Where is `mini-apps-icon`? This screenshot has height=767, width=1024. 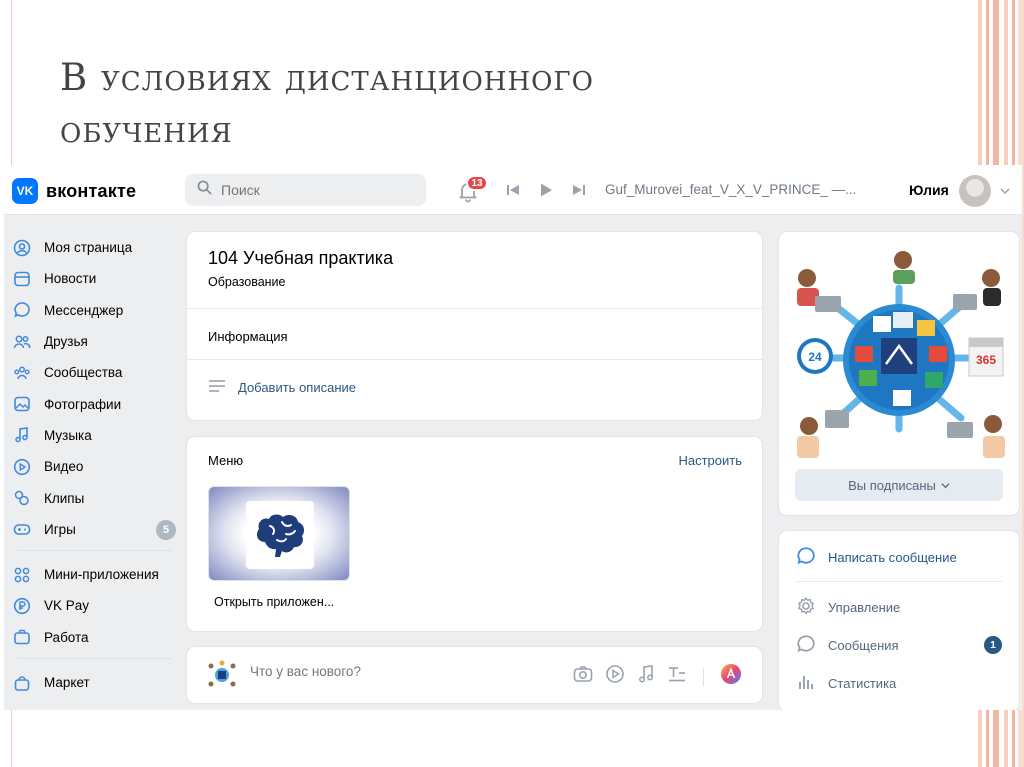 mini-apps-icon is located at coordinates (22, 575).